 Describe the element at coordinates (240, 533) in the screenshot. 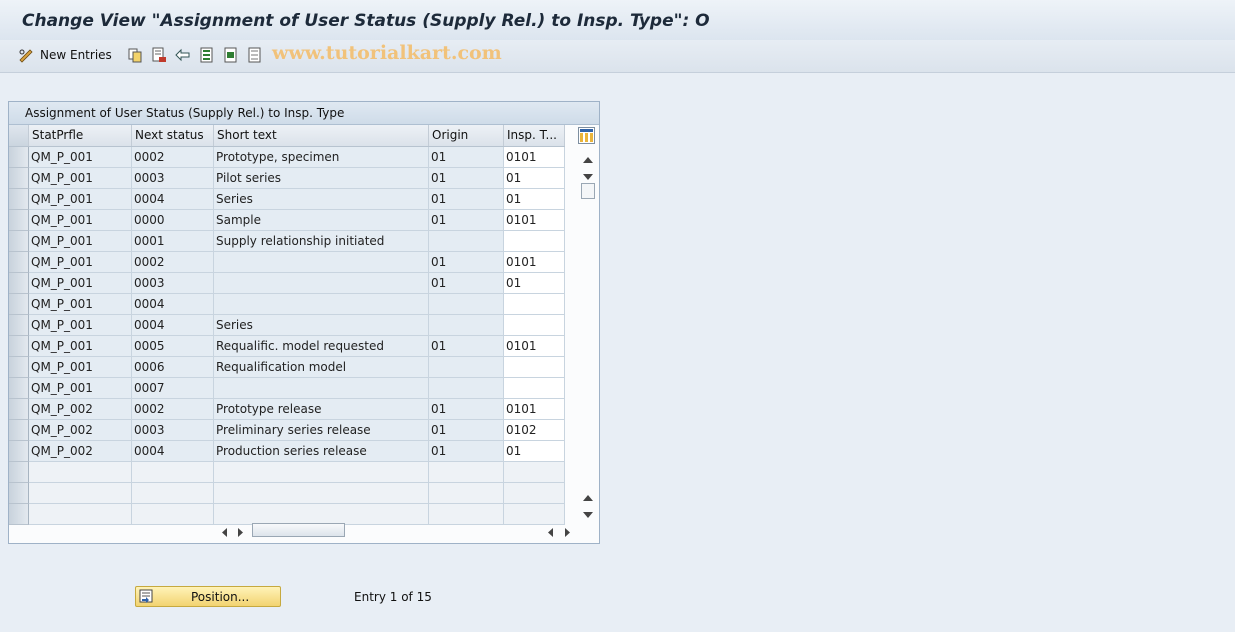

I see `scroll-right-arrow-icon` at that location.